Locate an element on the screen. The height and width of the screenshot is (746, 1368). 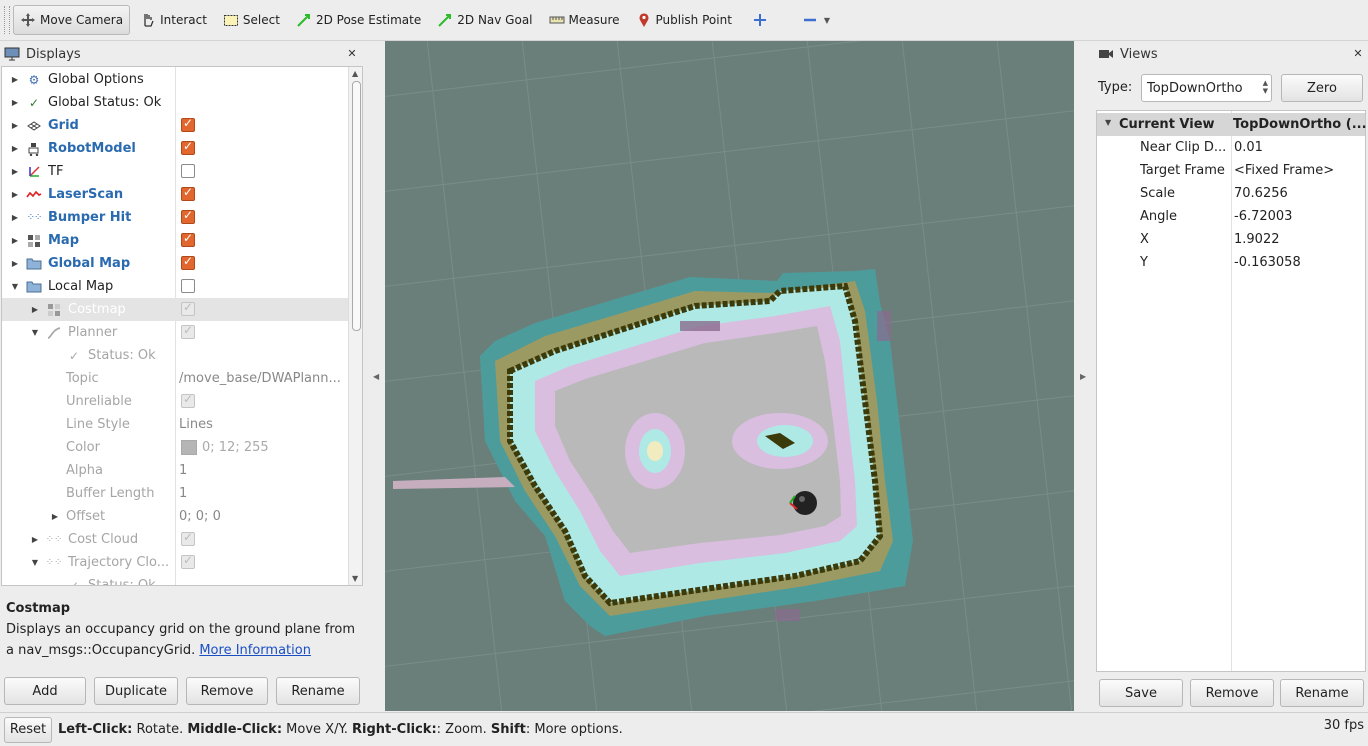
tree-row-robotmodel: ▶ RobotModel is located at coordinates (175, 148).